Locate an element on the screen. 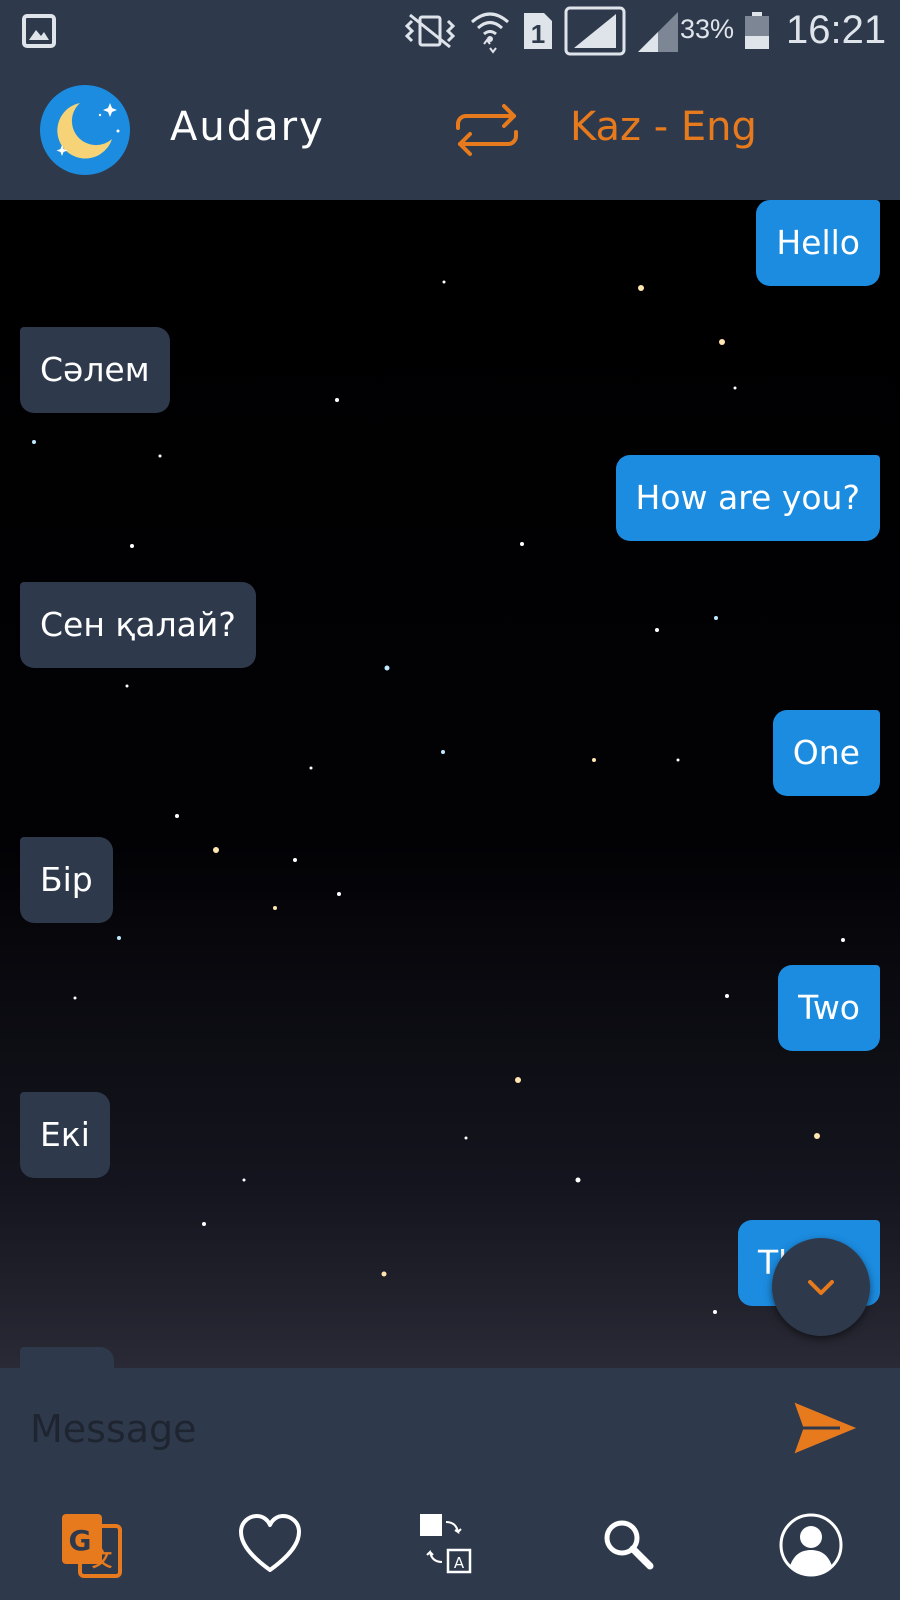  battery-percent: 33% is located at coordinates (707, 29).